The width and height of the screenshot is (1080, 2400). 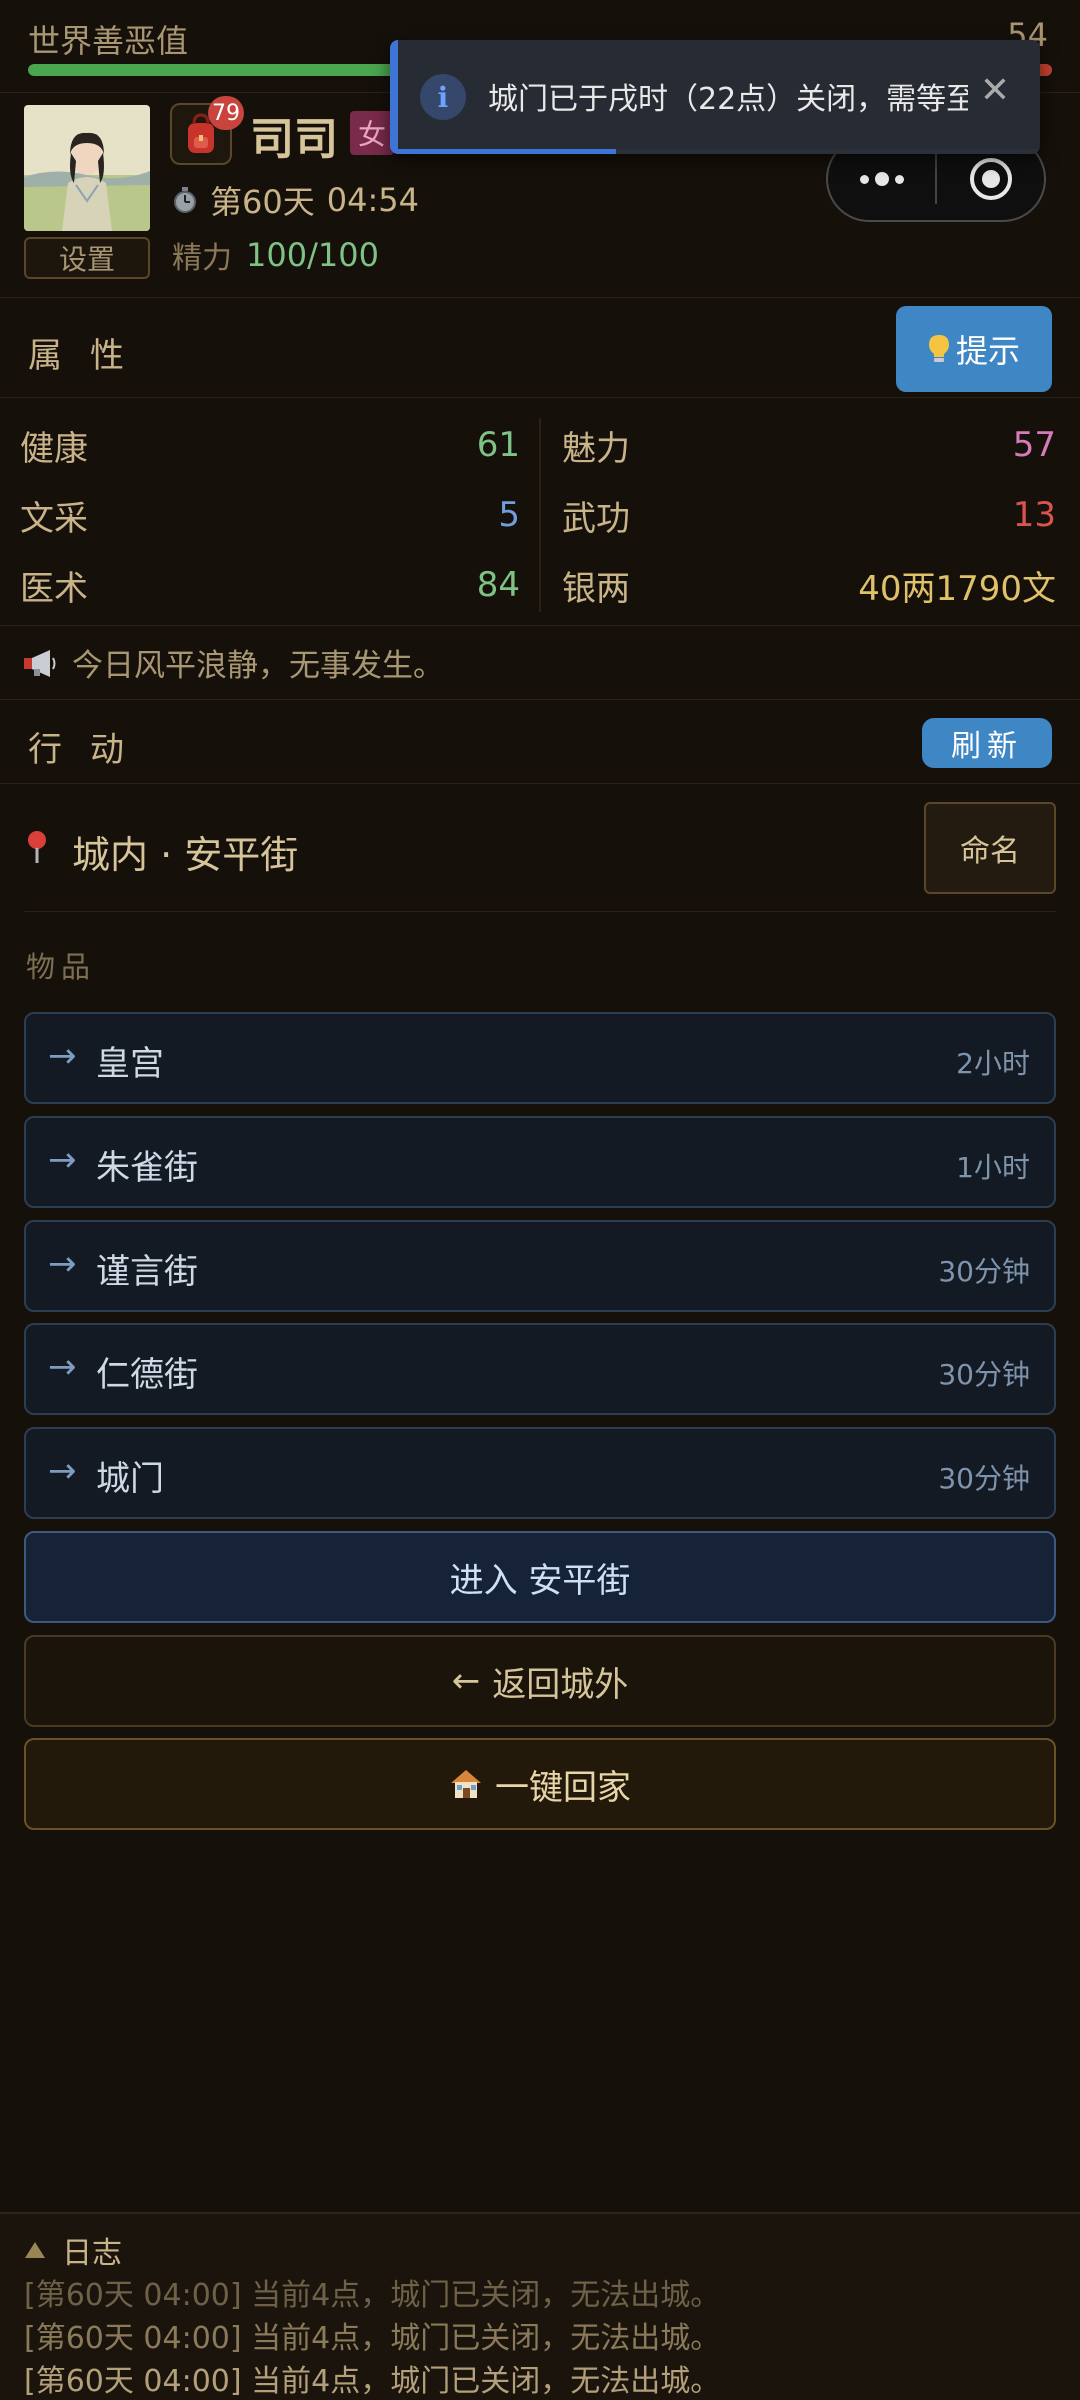 What do you see at coordinates (719, 151) in the screenshot?
I see `toast-timer-track` at bounding box center [719, 151].